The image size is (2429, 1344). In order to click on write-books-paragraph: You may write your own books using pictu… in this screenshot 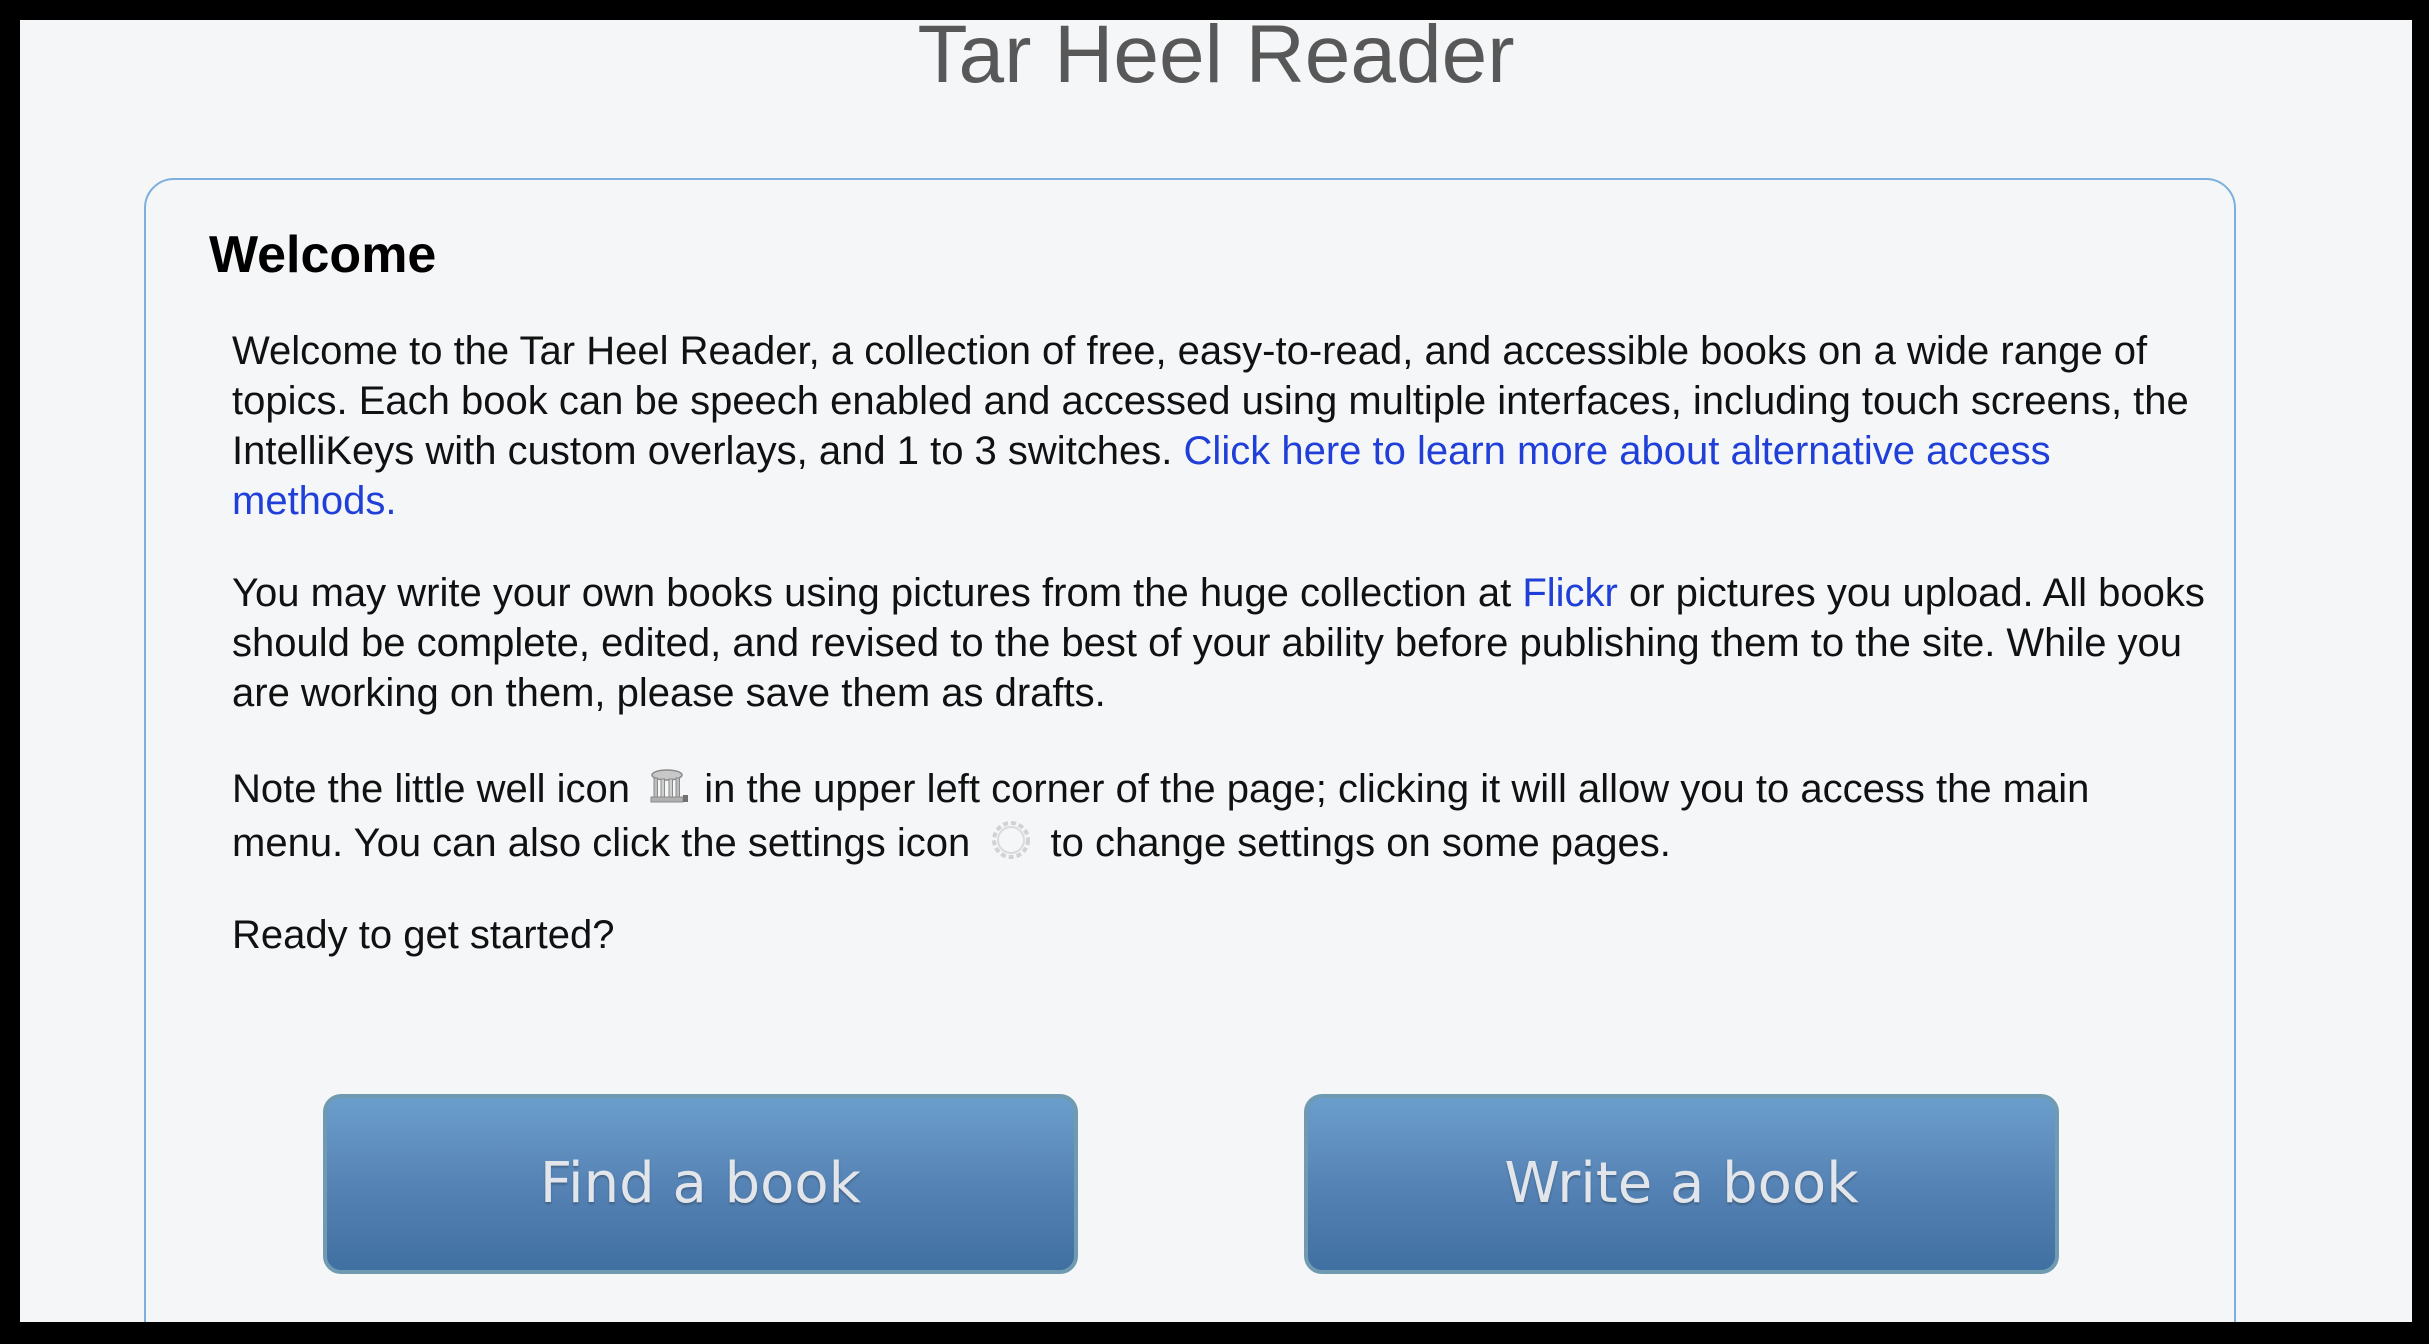, I will do `click(1219, 643)`.